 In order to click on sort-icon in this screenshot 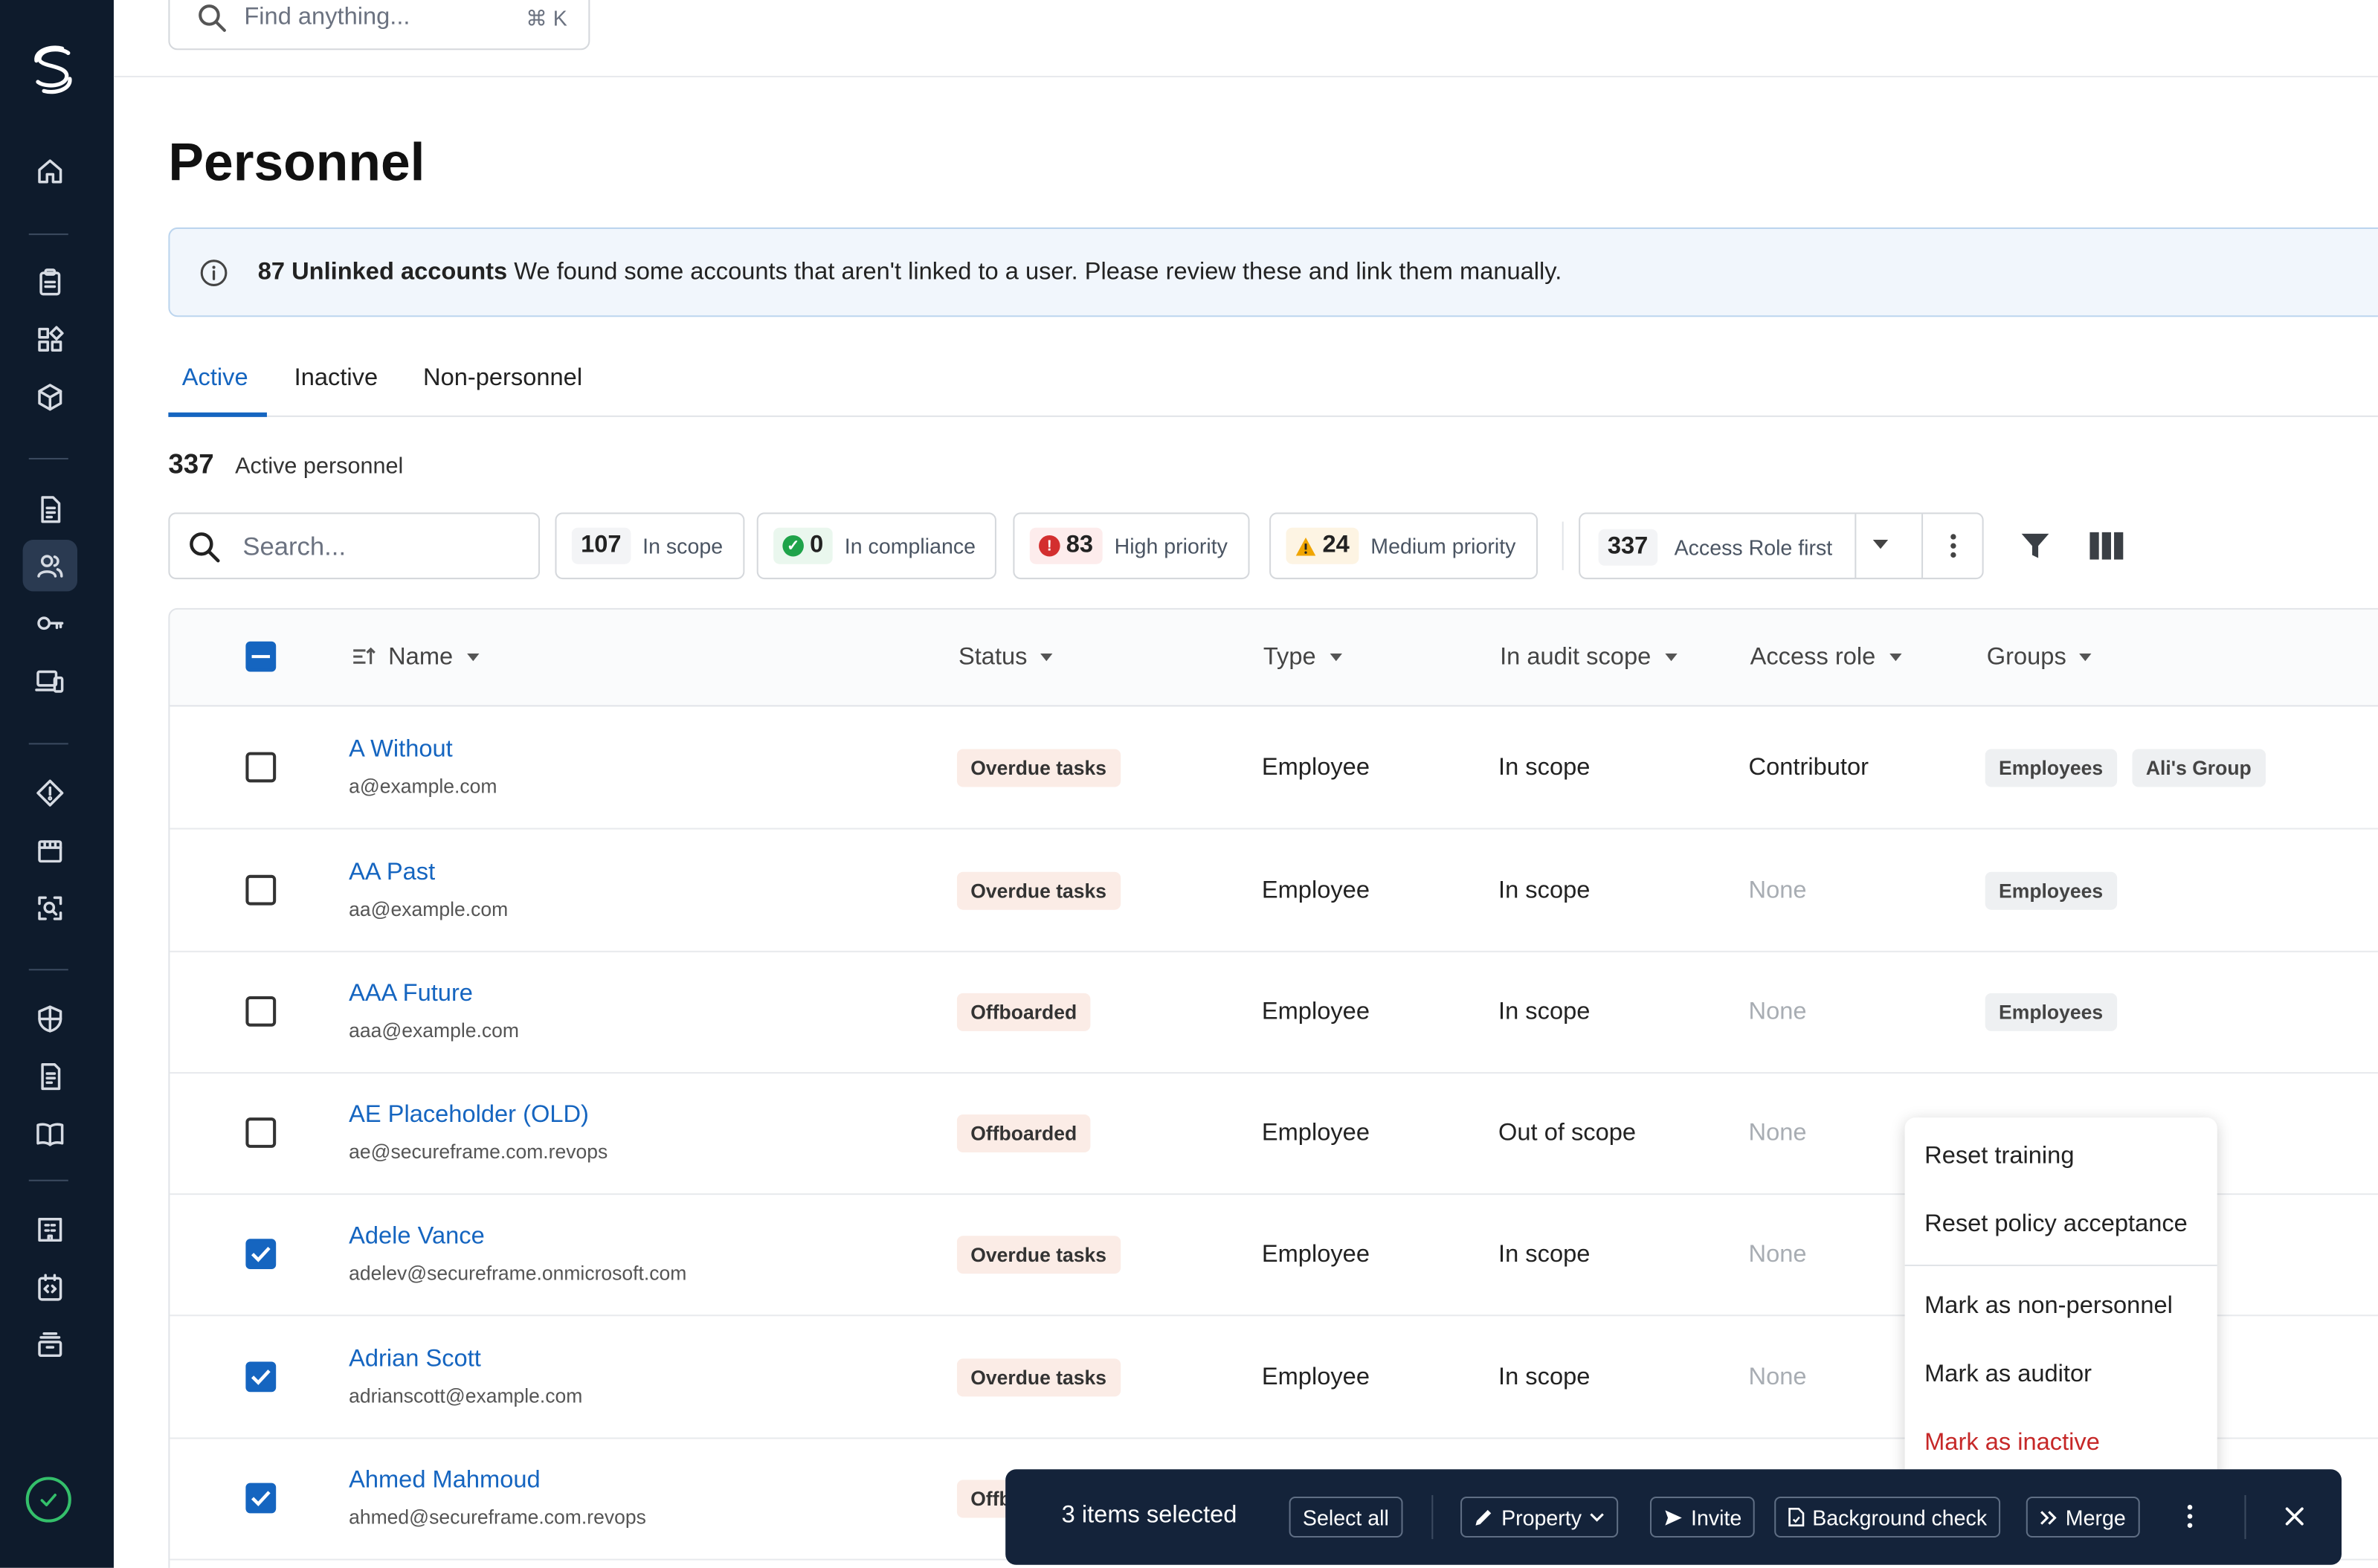, I will do `click(364, 657)`.